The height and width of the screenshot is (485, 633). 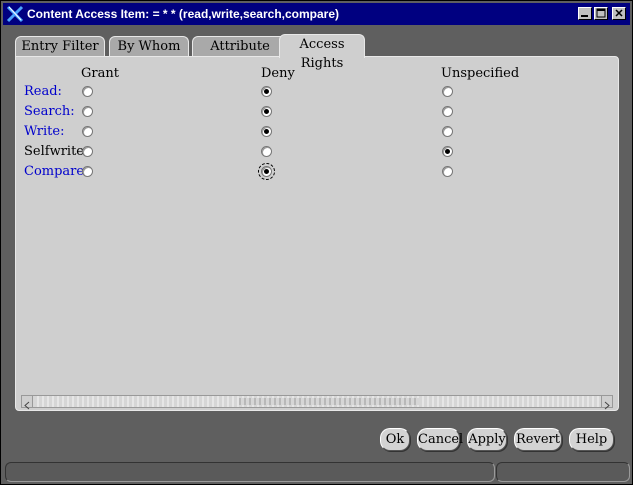 I want to click on tab-attribute: Attribute, so click(x=240, y=46).